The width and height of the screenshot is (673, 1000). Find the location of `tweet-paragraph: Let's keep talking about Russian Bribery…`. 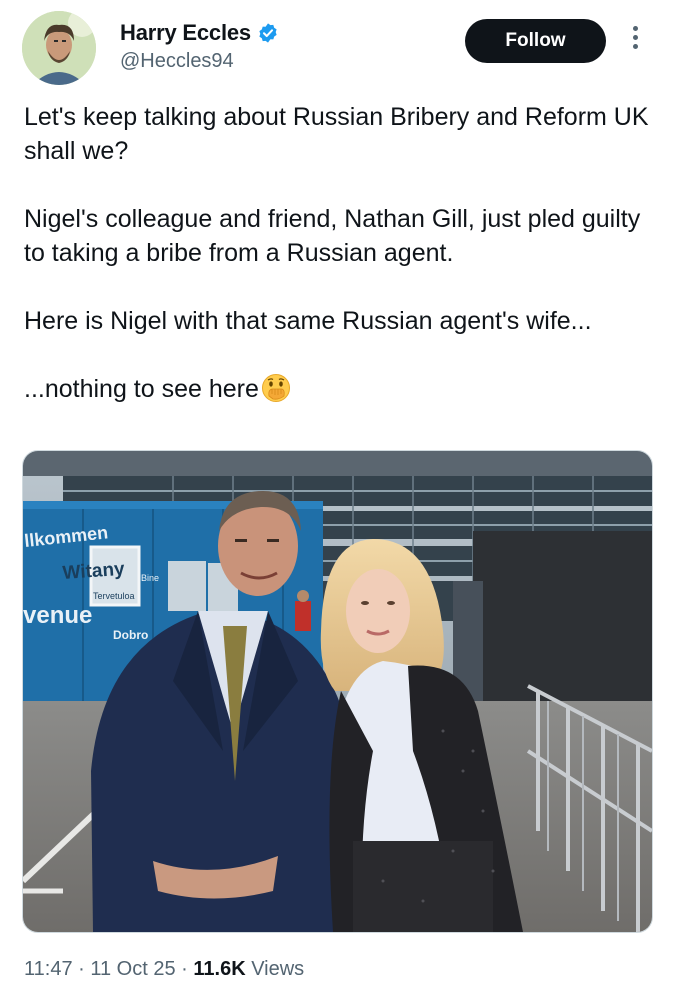

tweet-paragraph: Let's keep talking about Russian Bribery… is located at coordinates (336, 134).